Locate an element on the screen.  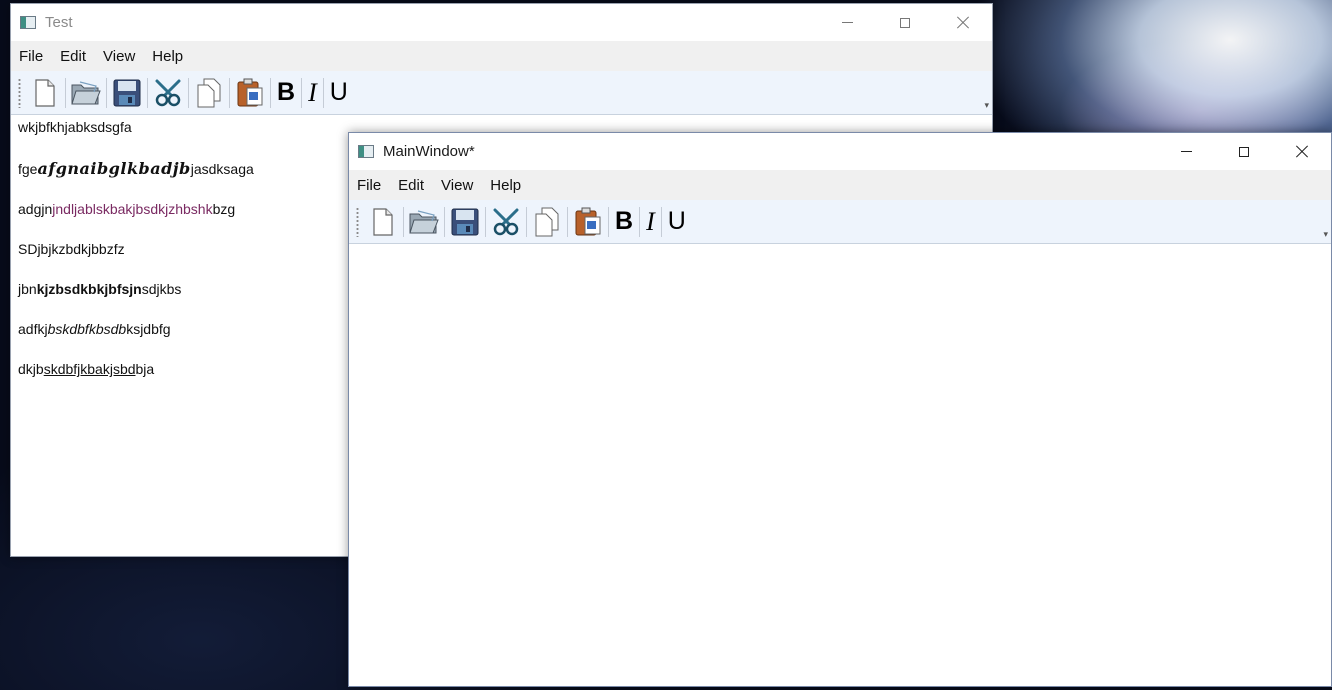
app-icon is located at coordinates (366, 151).